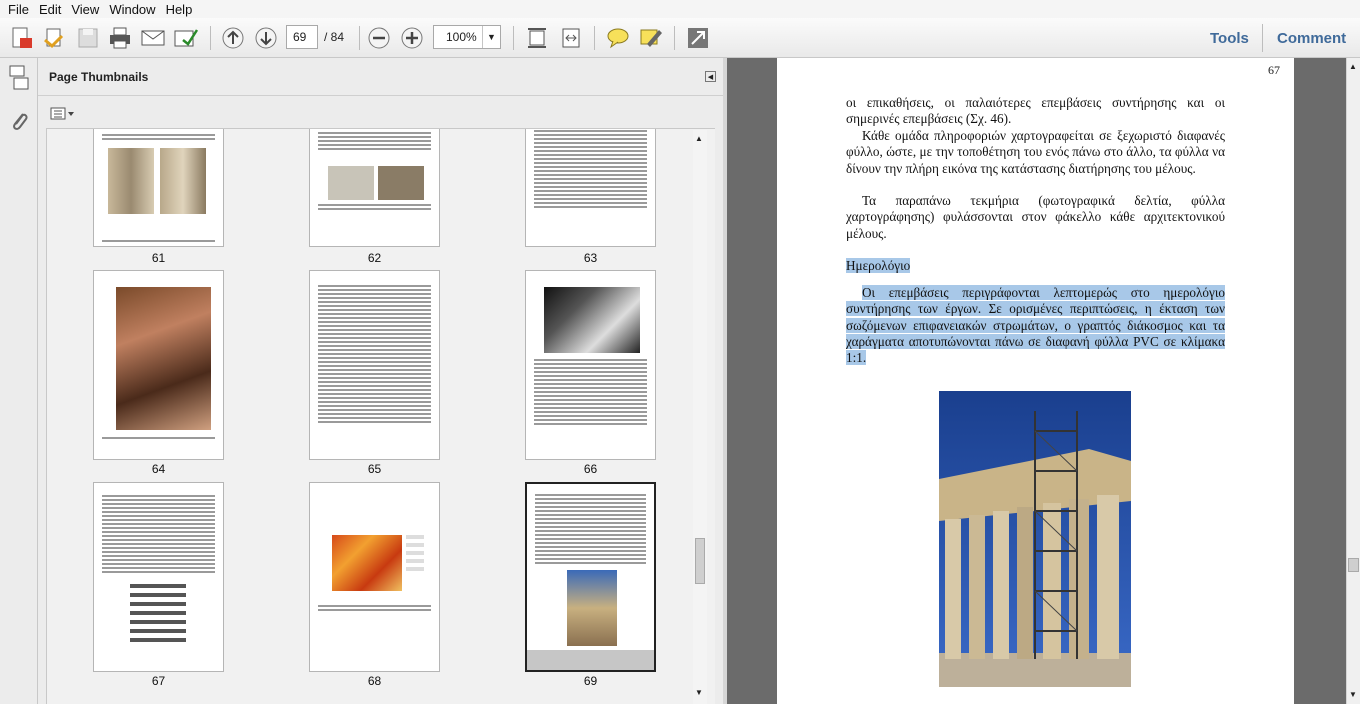 This screenshot has width=1360, height=704. I want to click on highlight-icon, so click(651, 38).